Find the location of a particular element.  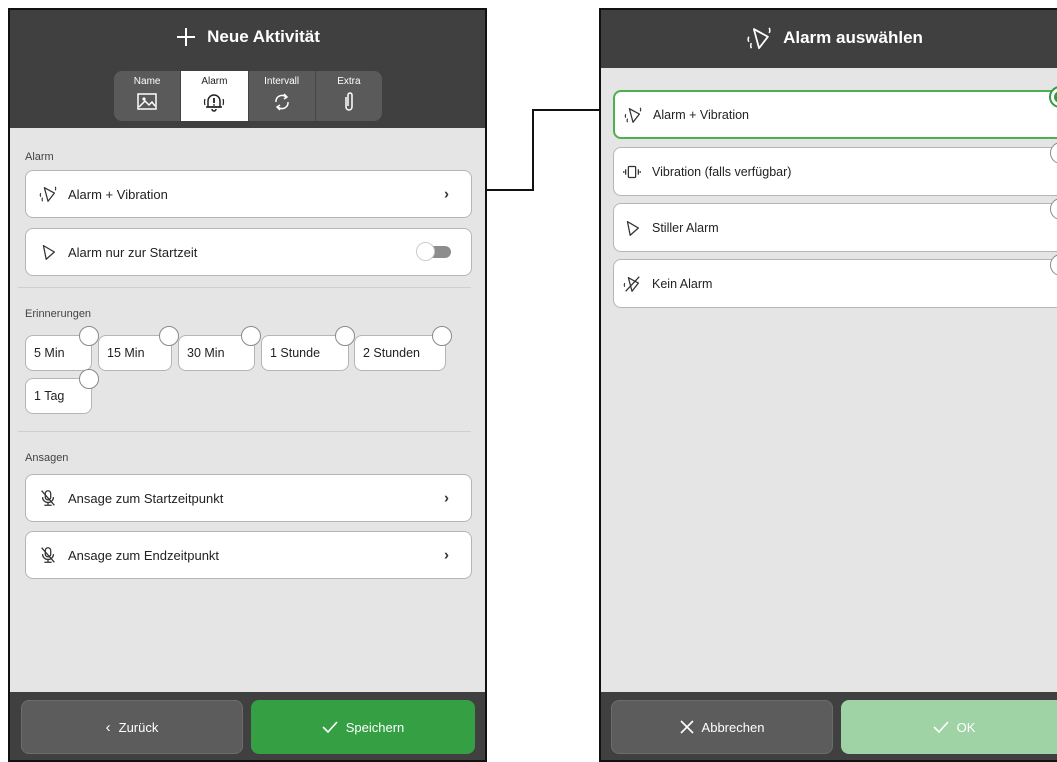

tab-name-label: Name is located at coordinates (147, 81).